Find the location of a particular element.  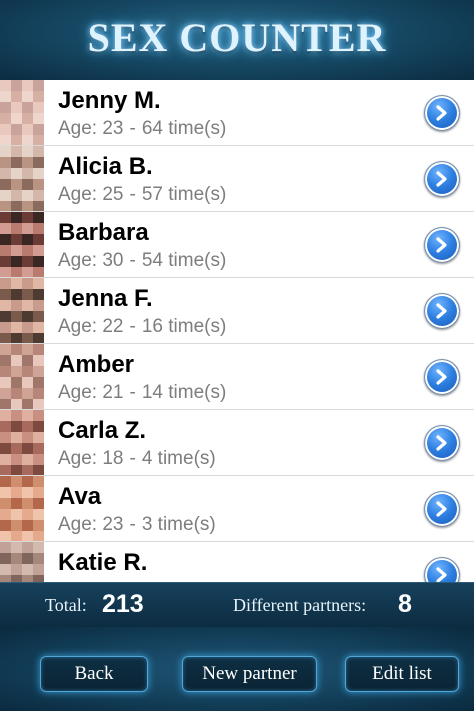

app-header: SEX COUNTER is located at coordinates (237, 40).